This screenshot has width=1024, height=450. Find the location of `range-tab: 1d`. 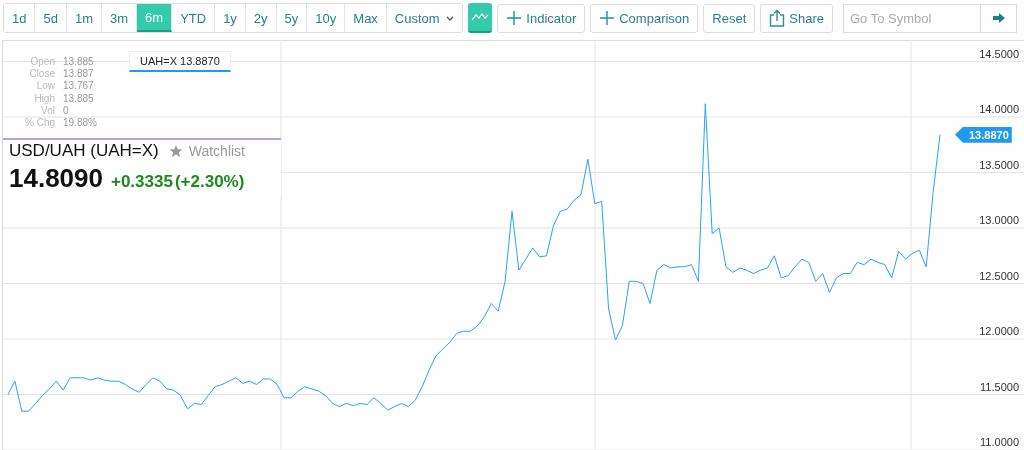

range-tab: 1d is located at coordinates (20, 18).